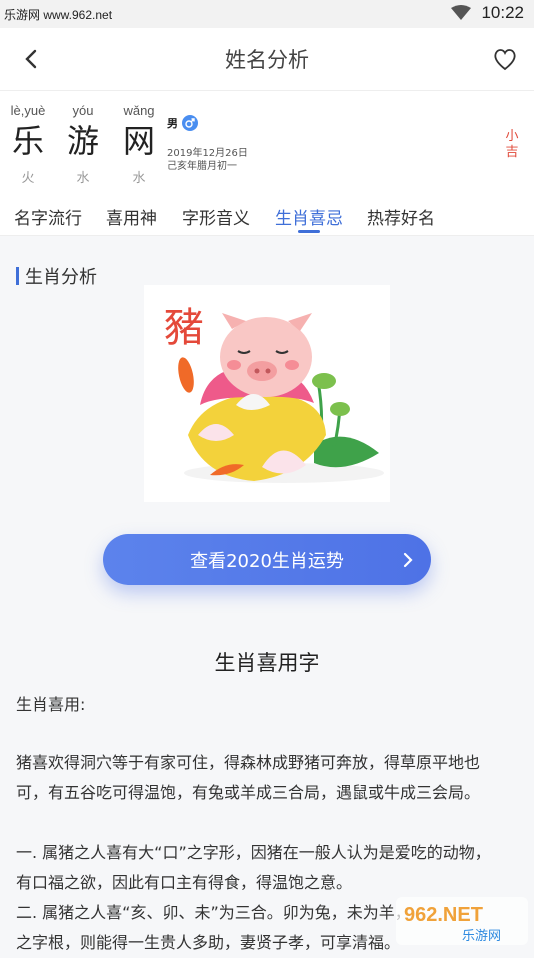 This screenshot has height=958, width=534. Describe the element at coordinates (61, 276) in the screenshot. I see `section-title: 生肖分析` at that location.